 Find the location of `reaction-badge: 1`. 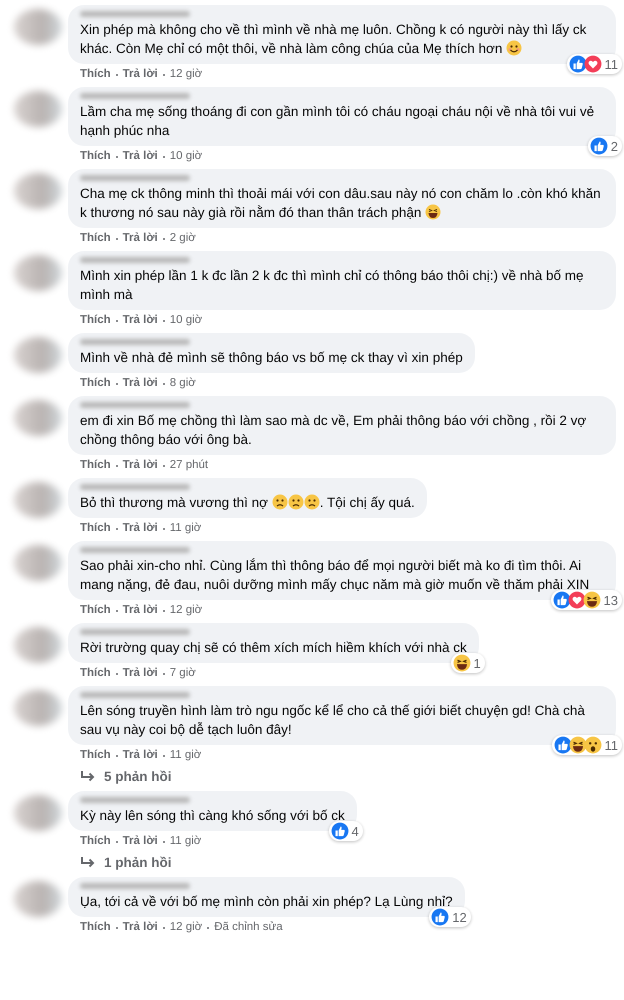

reaction-badge: 1 is located at coordinates (467, 663).